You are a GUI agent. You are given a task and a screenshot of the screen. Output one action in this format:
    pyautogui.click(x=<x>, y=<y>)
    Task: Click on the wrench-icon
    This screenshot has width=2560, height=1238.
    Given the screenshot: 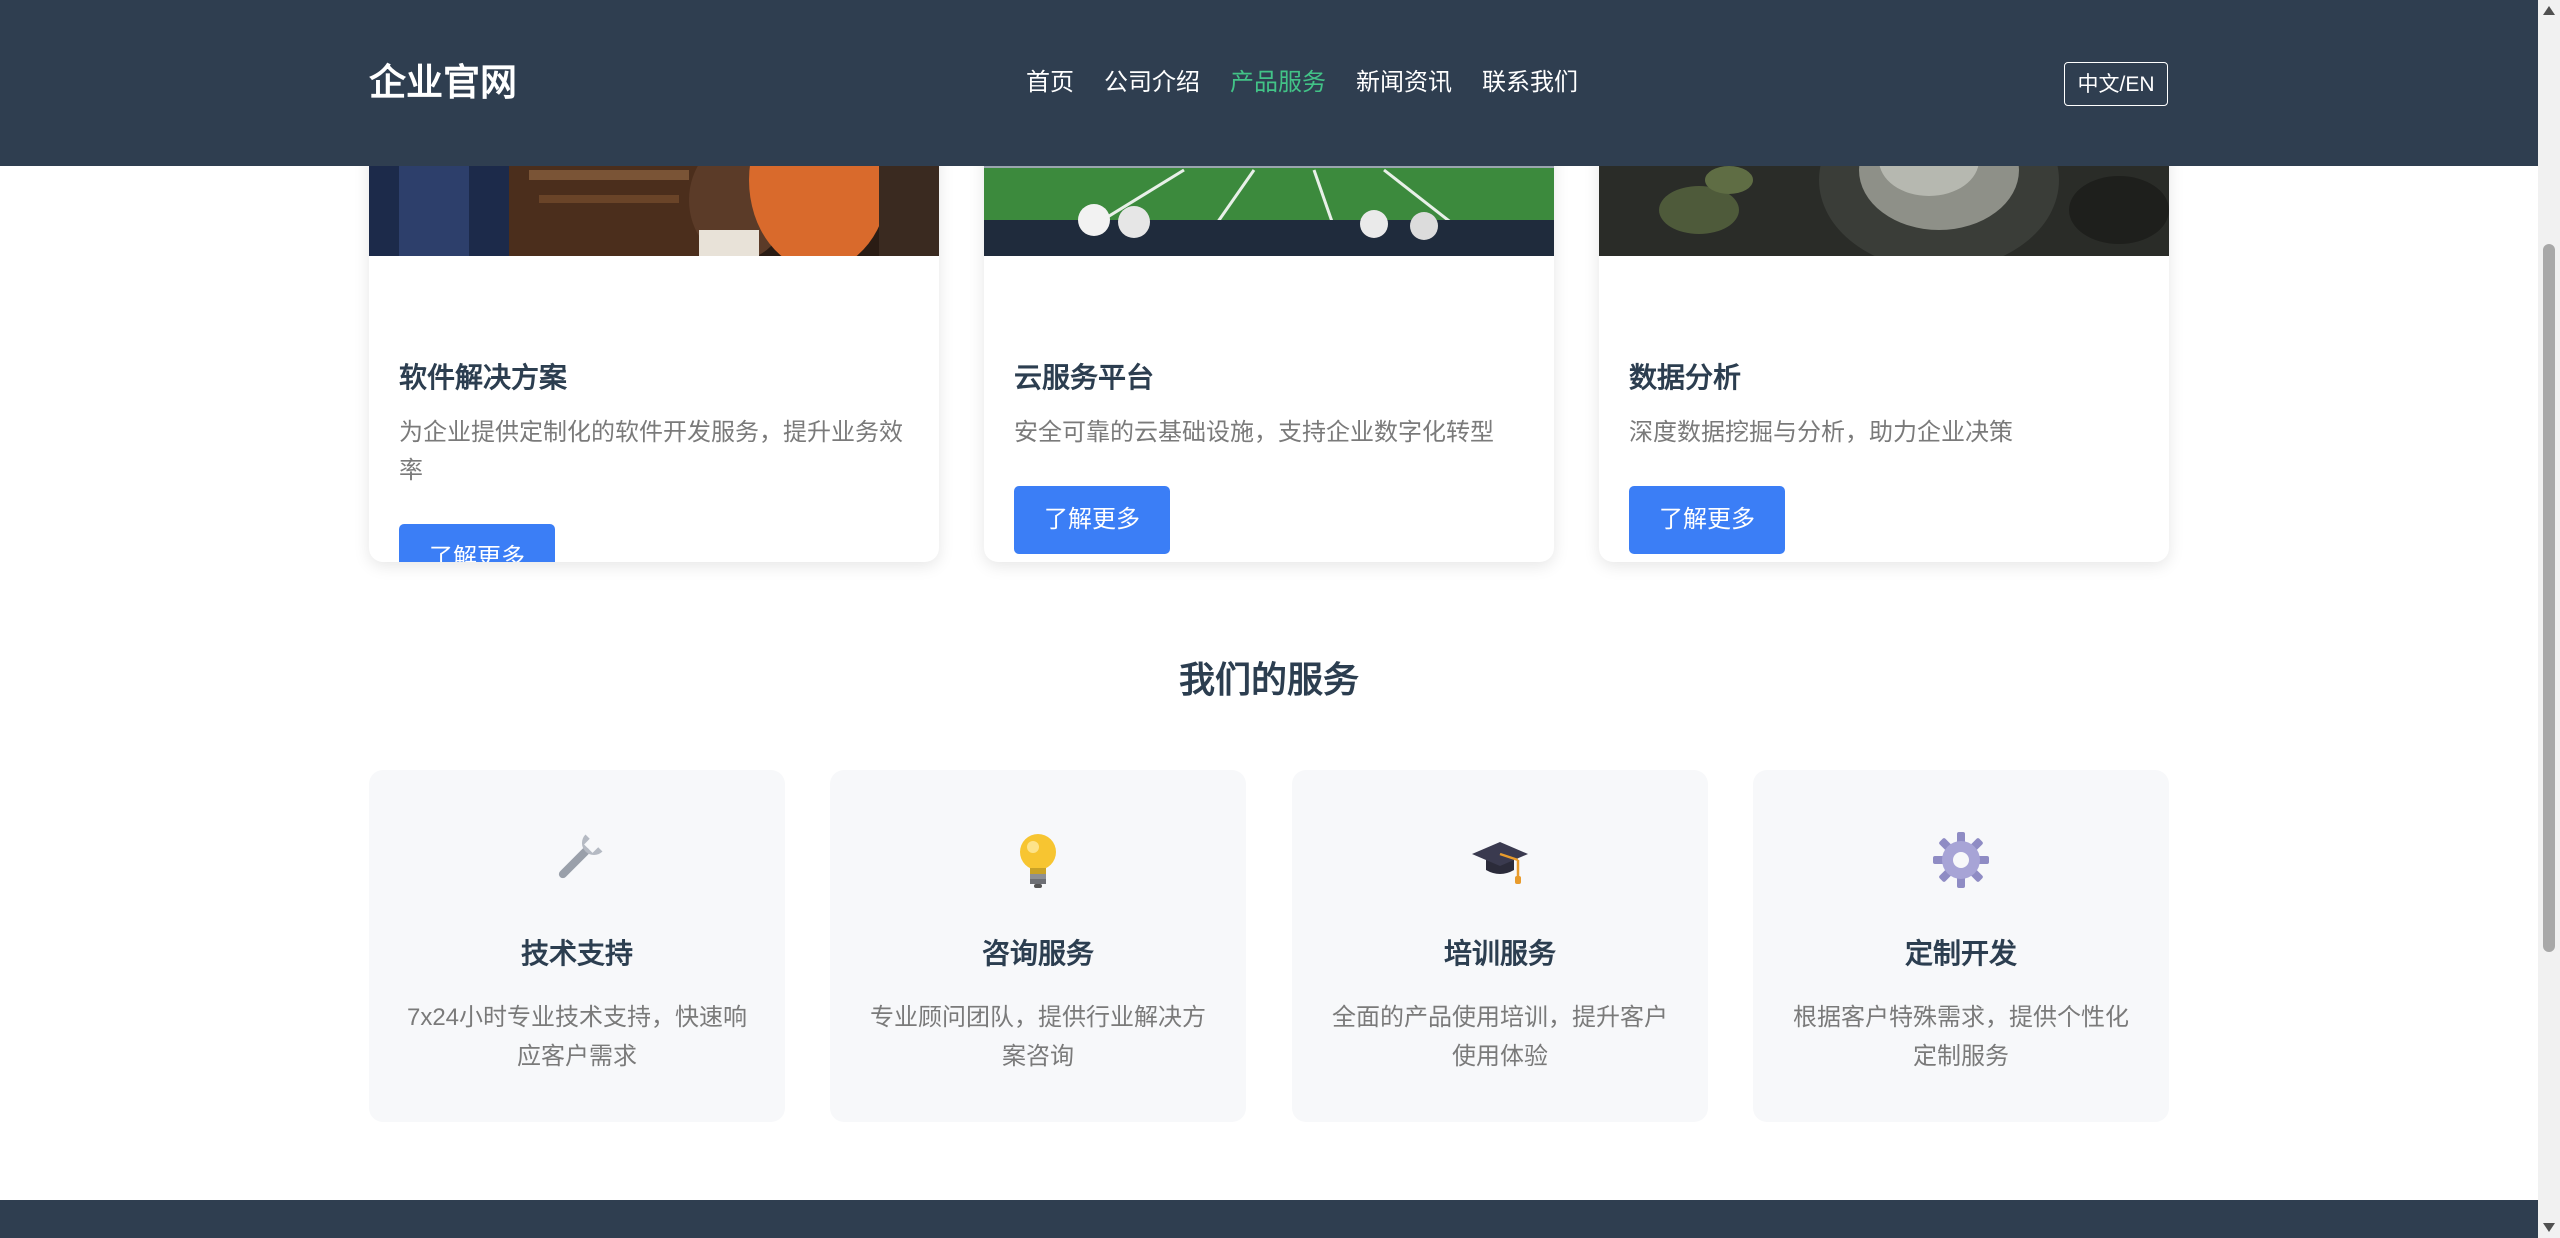 What is the action you would take?
    pyautogui.click(x=577, y=860)
    